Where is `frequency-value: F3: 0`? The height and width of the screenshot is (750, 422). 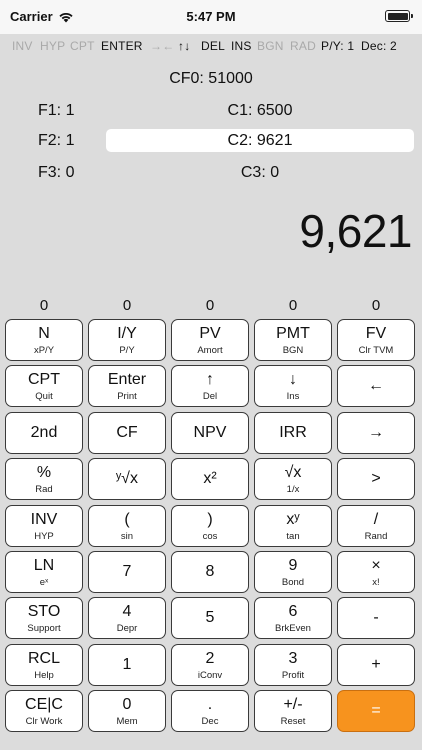
frequency-value: F3: 0 is located at coordinates (56, 172).